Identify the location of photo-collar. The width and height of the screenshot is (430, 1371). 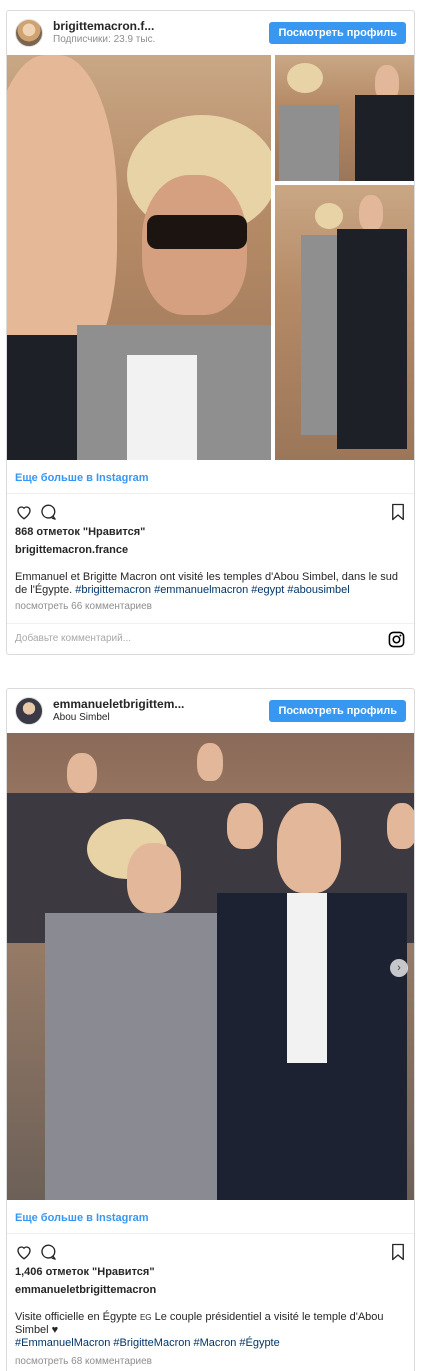
(162, 407).